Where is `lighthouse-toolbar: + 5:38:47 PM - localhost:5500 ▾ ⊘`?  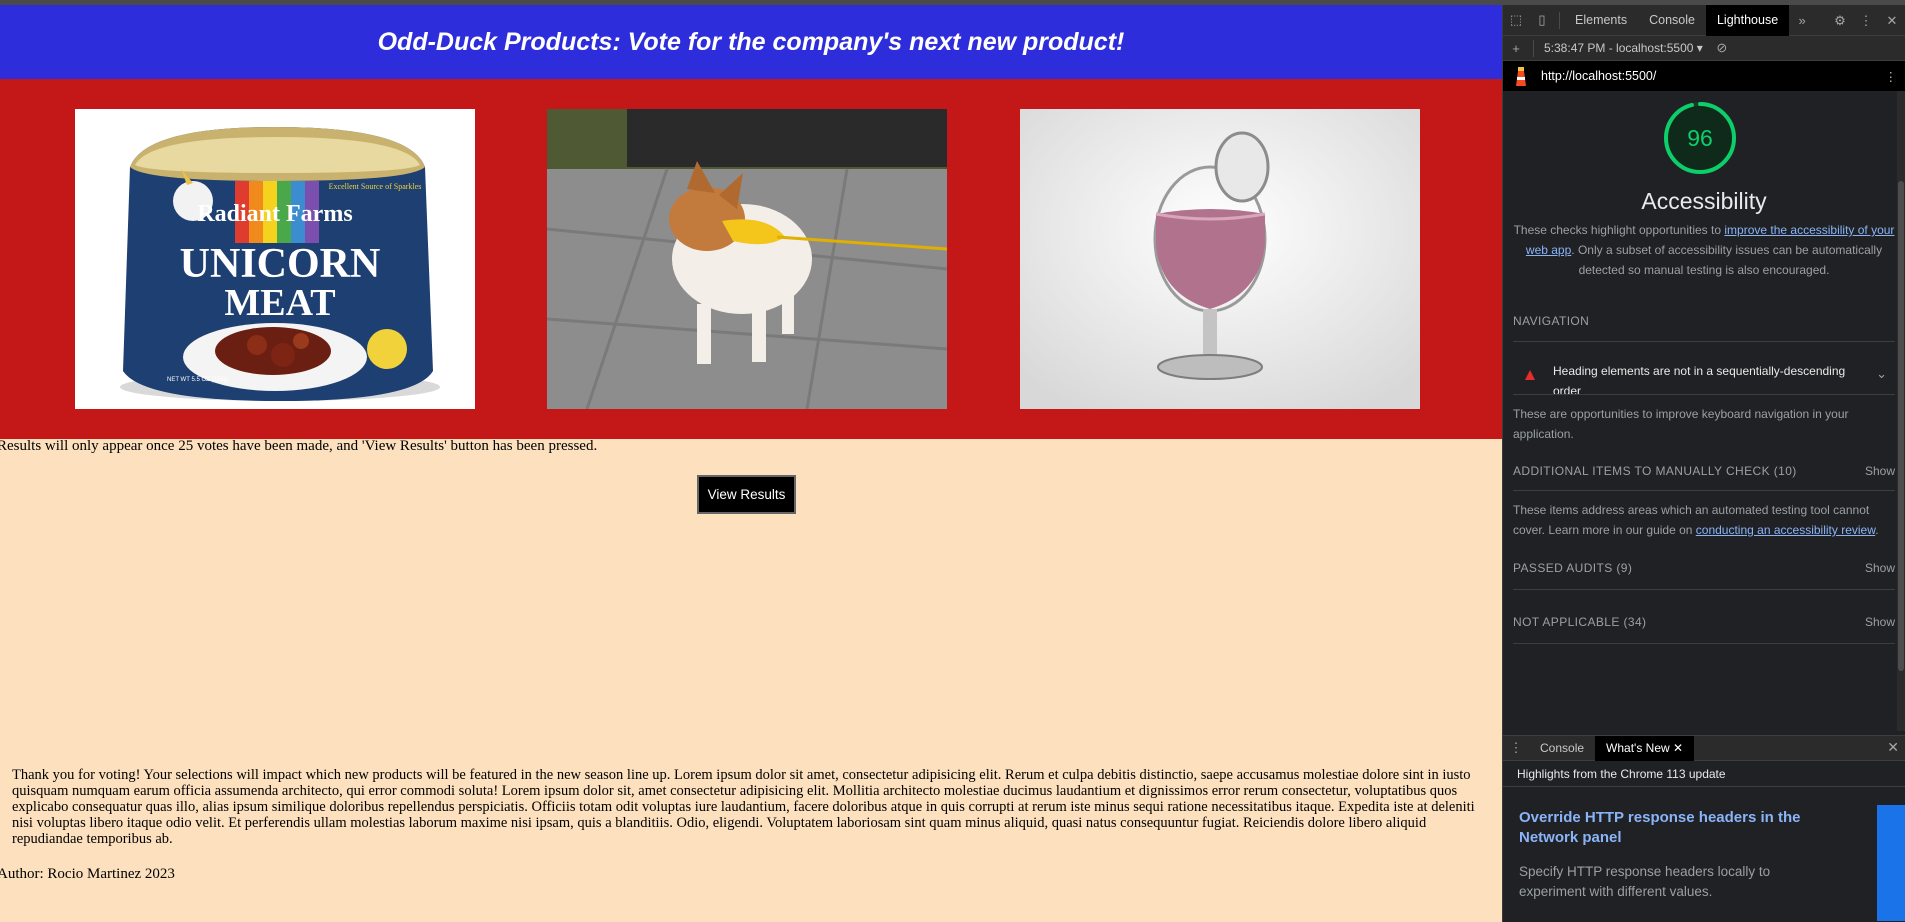 lighthouse-toolbar: + 5:38:47 PM - localhost:5500 ▾ ⊘ is located at coordinates (1704, 48).